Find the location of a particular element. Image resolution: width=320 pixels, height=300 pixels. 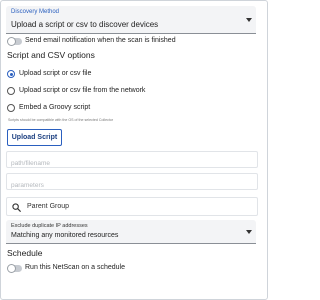

path-filename-input is located at coordinates (132, 163).